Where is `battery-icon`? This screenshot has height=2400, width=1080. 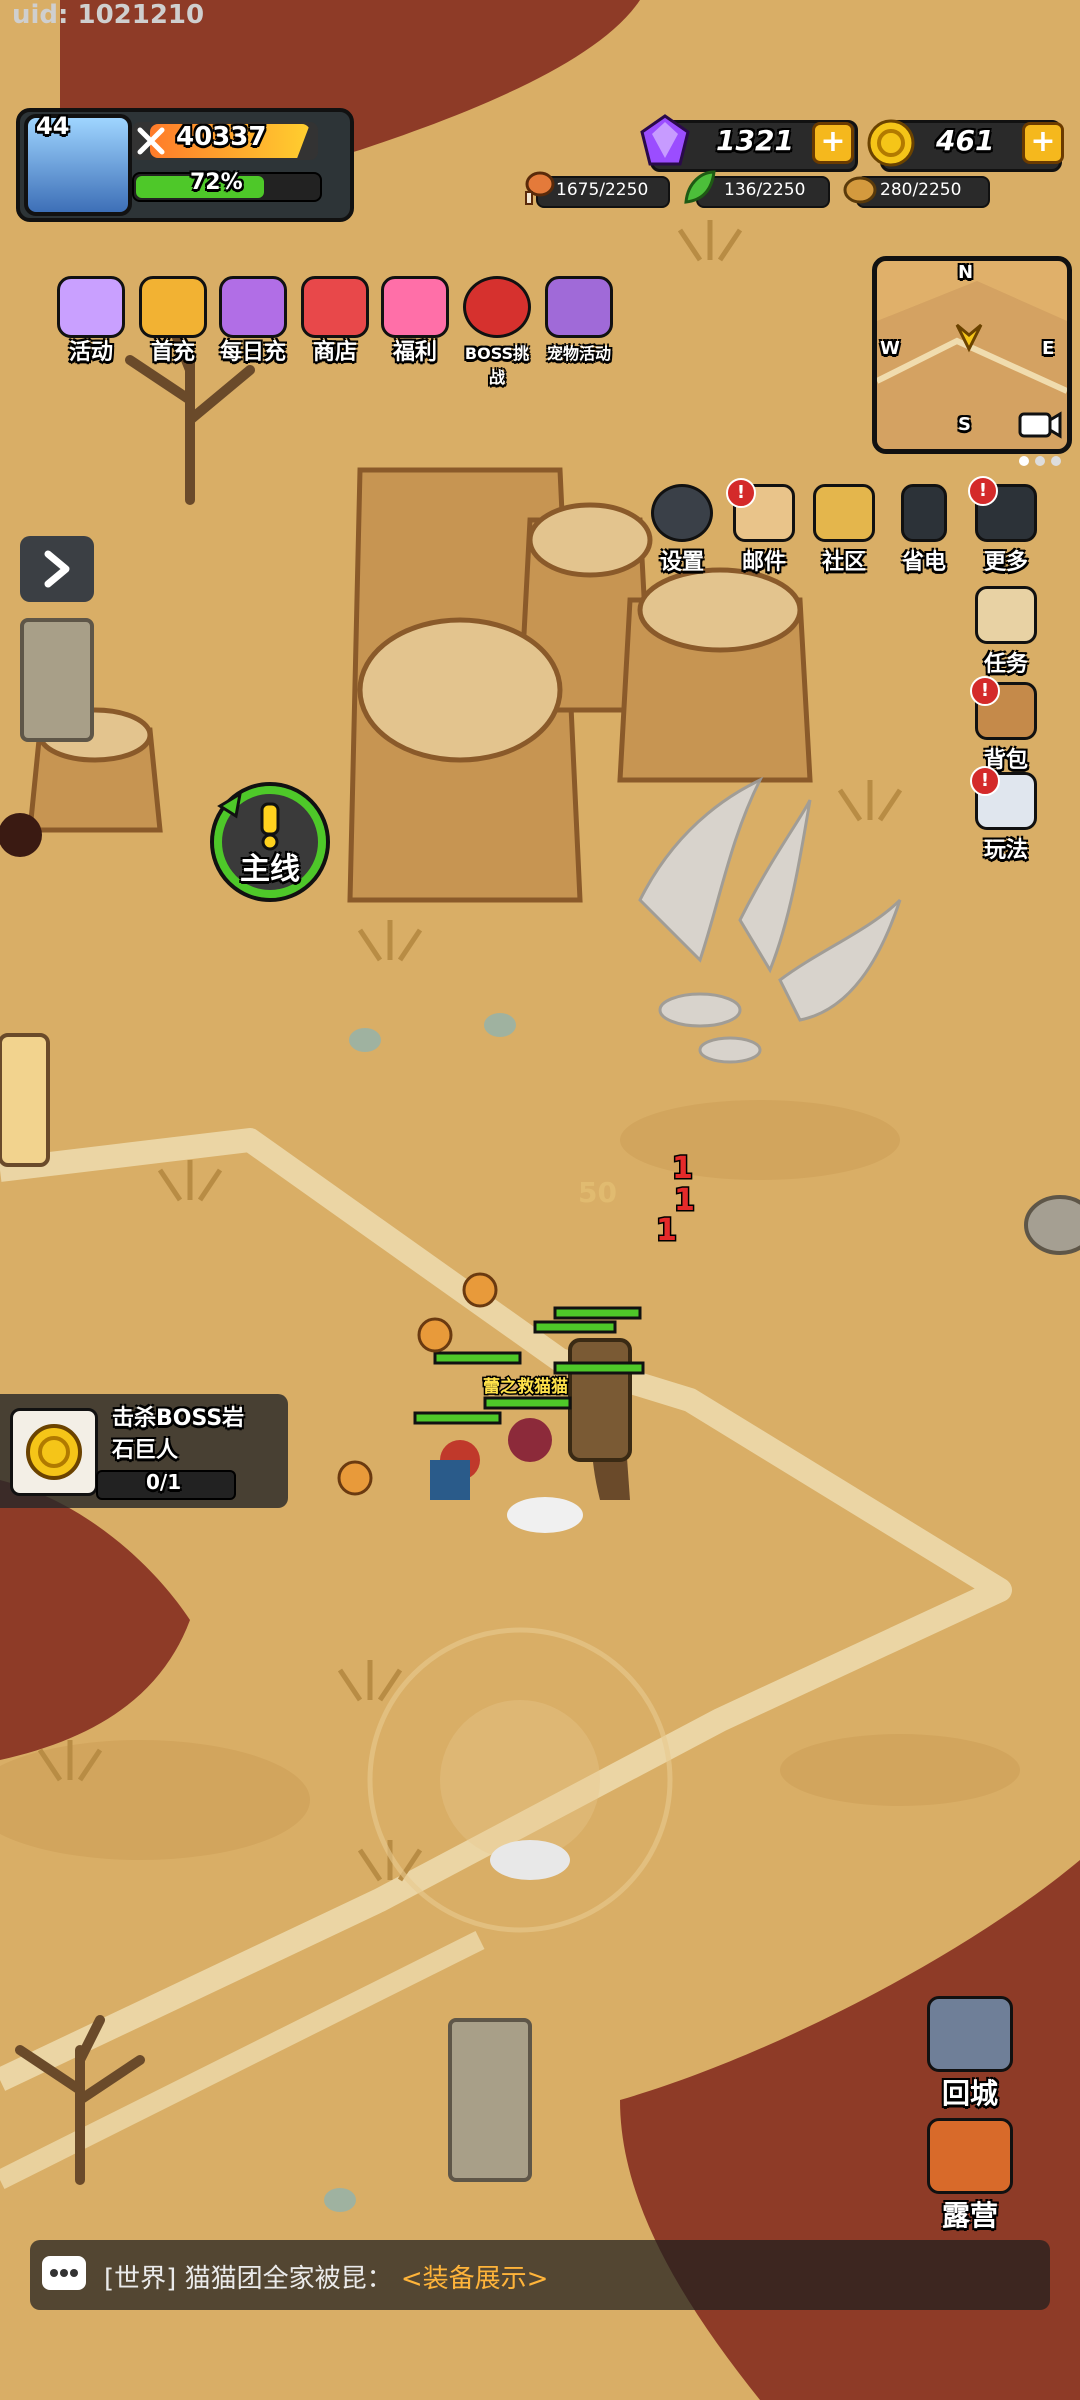 battery-icon is located at coordinates (924, 513).